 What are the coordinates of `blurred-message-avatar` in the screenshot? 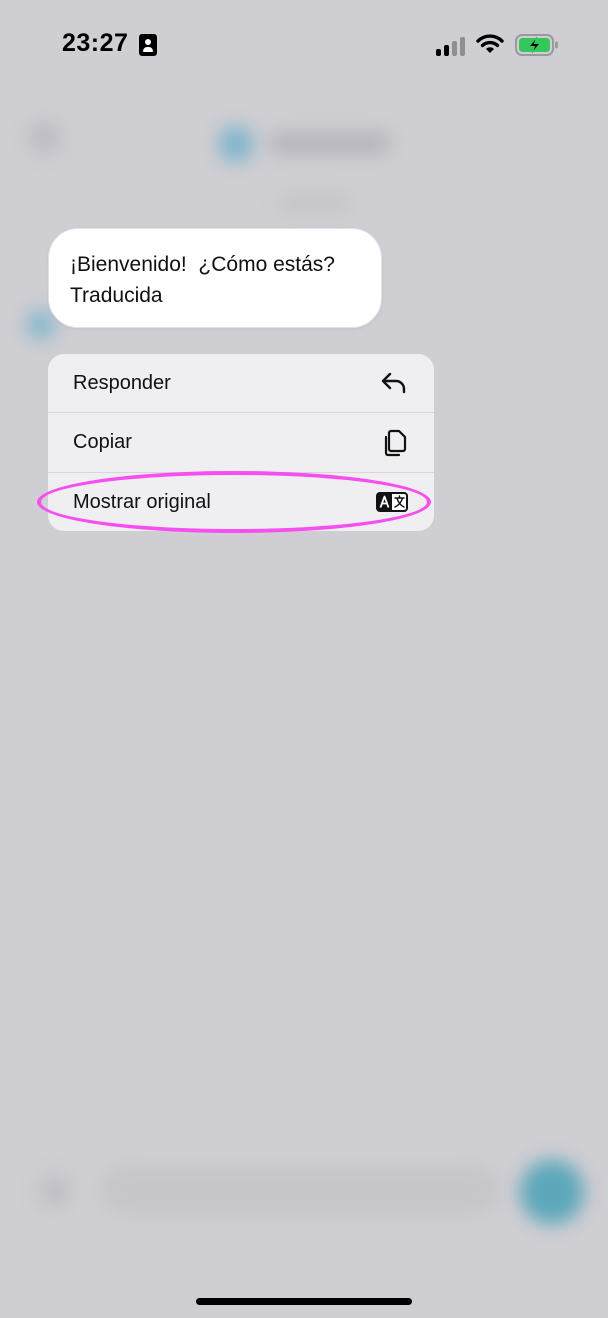 It's located at (41, 325).